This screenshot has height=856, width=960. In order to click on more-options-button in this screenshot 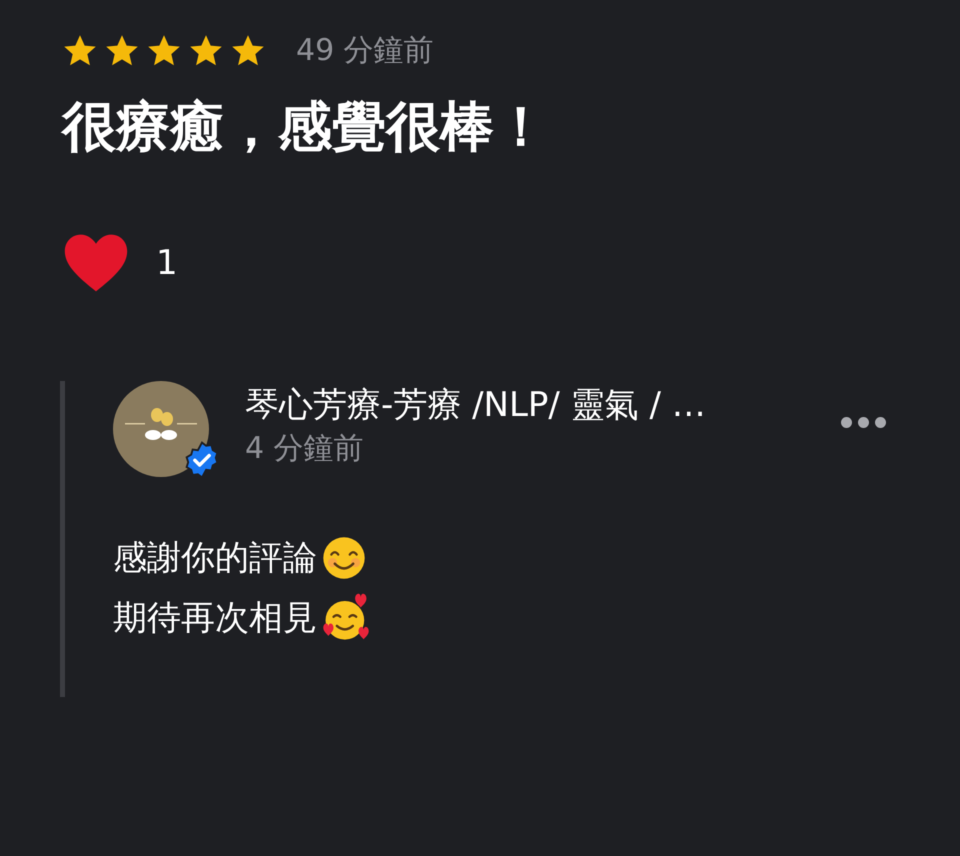, I will do `click(863, 422)`.